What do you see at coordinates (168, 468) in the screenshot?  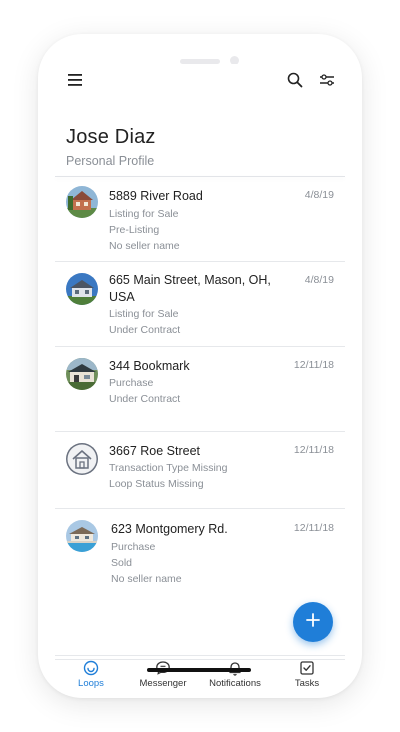 I see `loop-transaction-type: Transaction Type Missing` at bounding box center [168, 468].